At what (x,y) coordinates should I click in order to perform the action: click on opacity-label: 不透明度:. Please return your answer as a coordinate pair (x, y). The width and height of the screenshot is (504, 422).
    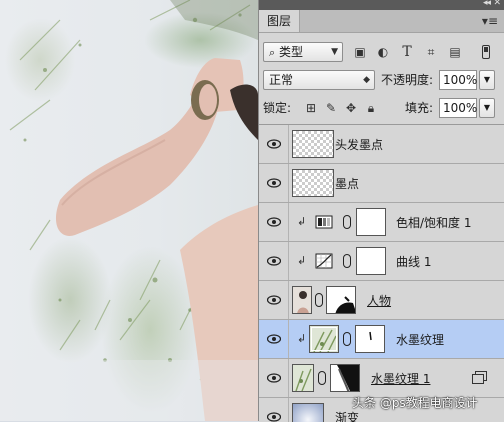
    Looking at the image, I should click on (407, 80).